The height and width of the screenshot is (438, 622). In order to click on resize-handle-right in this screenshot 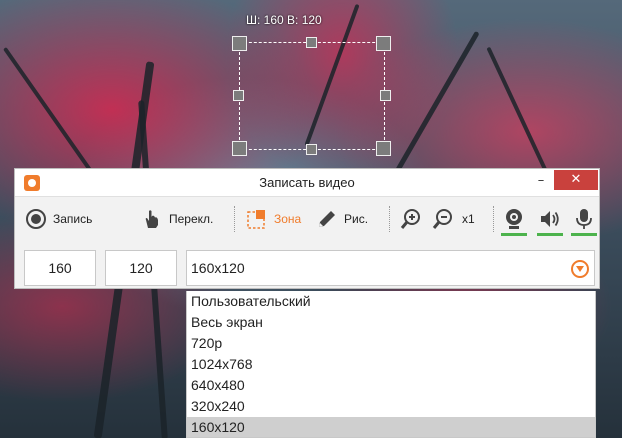, I will do `click(385, 95)`.